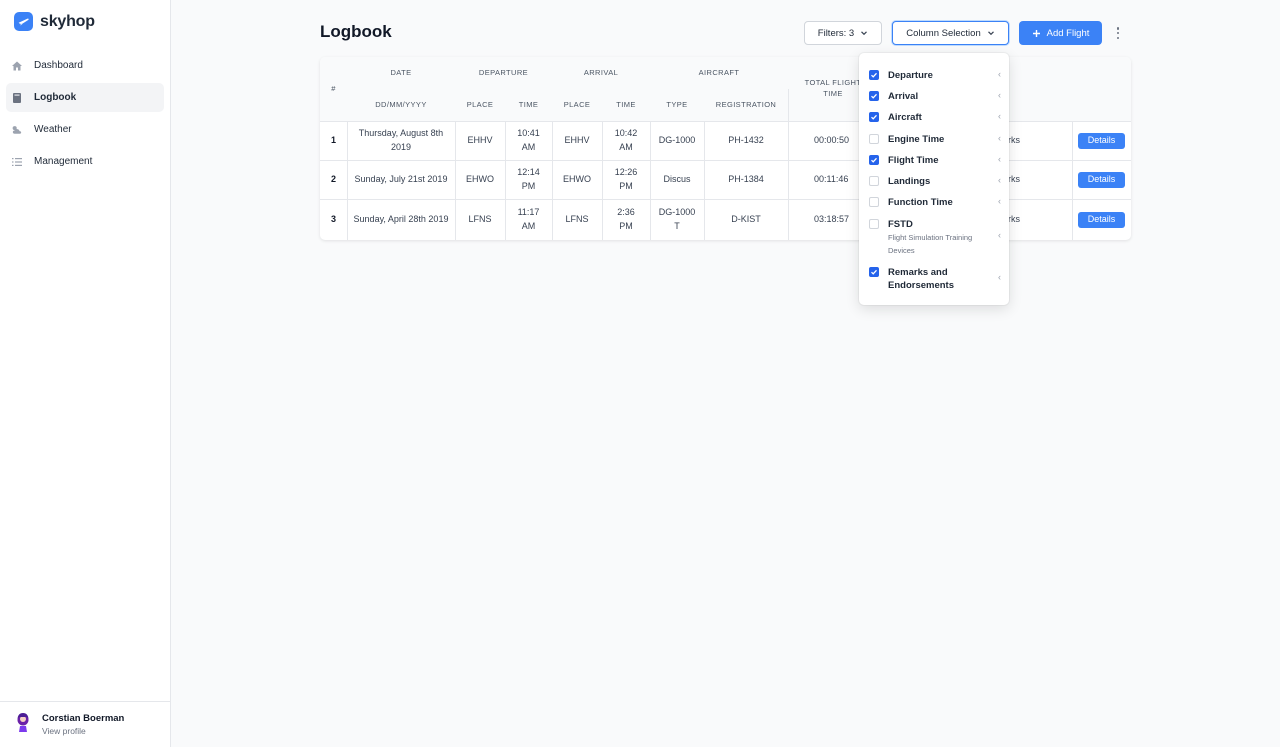  I want to click on more-options-icon, so click(1118, 33).